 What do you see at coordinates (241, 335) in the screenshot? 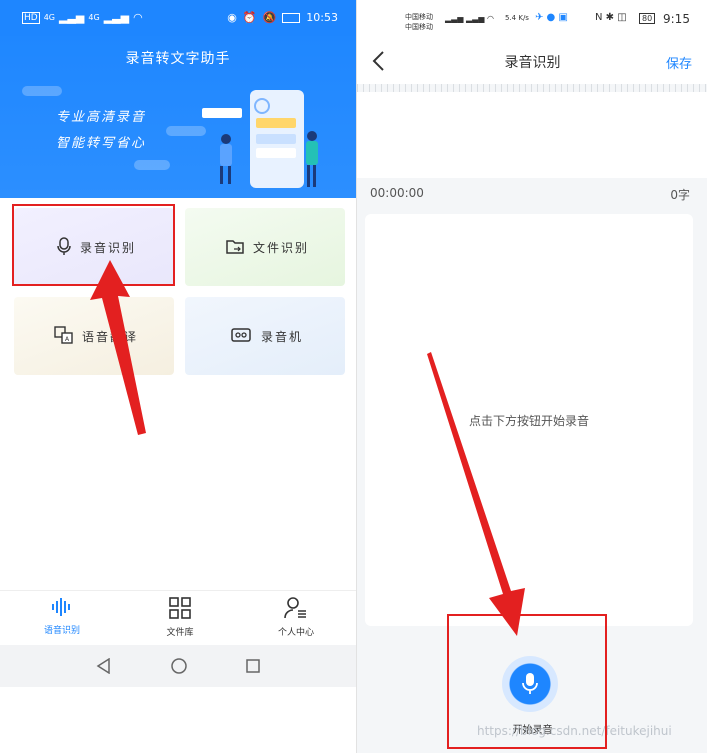
I see `recorder-icon` at bounding box center [241, 335].